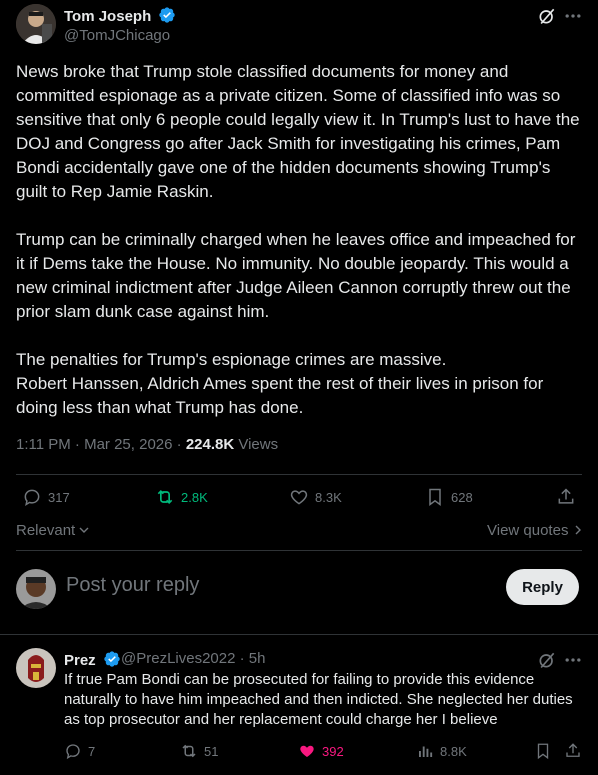  What do you see at coordinates (92, 751) in the screenshot?
I see `reply-count: 7` at bounding box center [92, 751].